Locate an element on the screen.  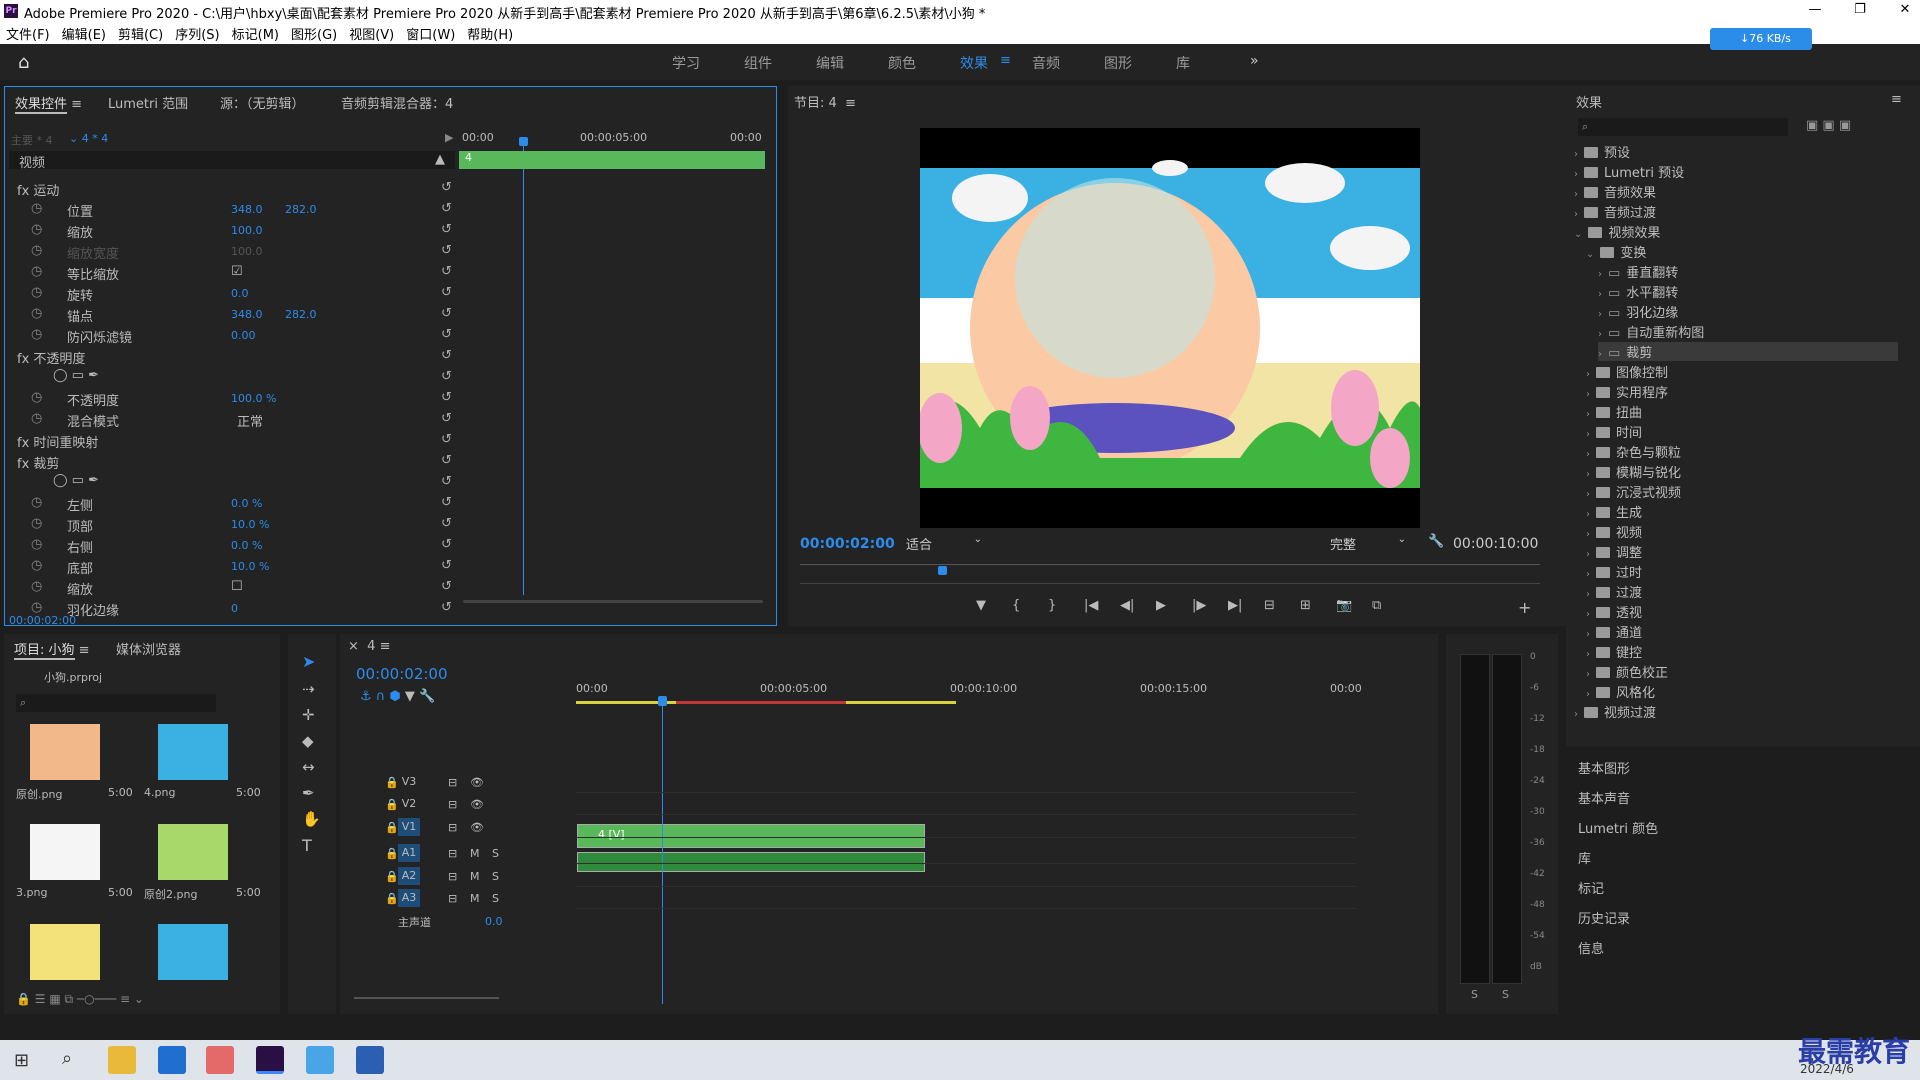
ec-row: ◷ 羽化边缘 0 ↺ is located at coordinates (232, 609).